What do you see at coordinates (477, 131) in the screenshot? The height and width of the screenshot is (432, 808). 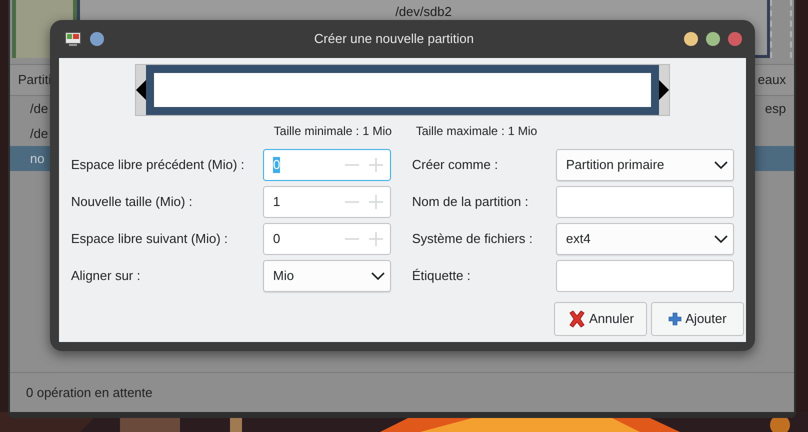 I see `size-label: Taille maximale : 1 Mio` at bounding box center [477, 131].